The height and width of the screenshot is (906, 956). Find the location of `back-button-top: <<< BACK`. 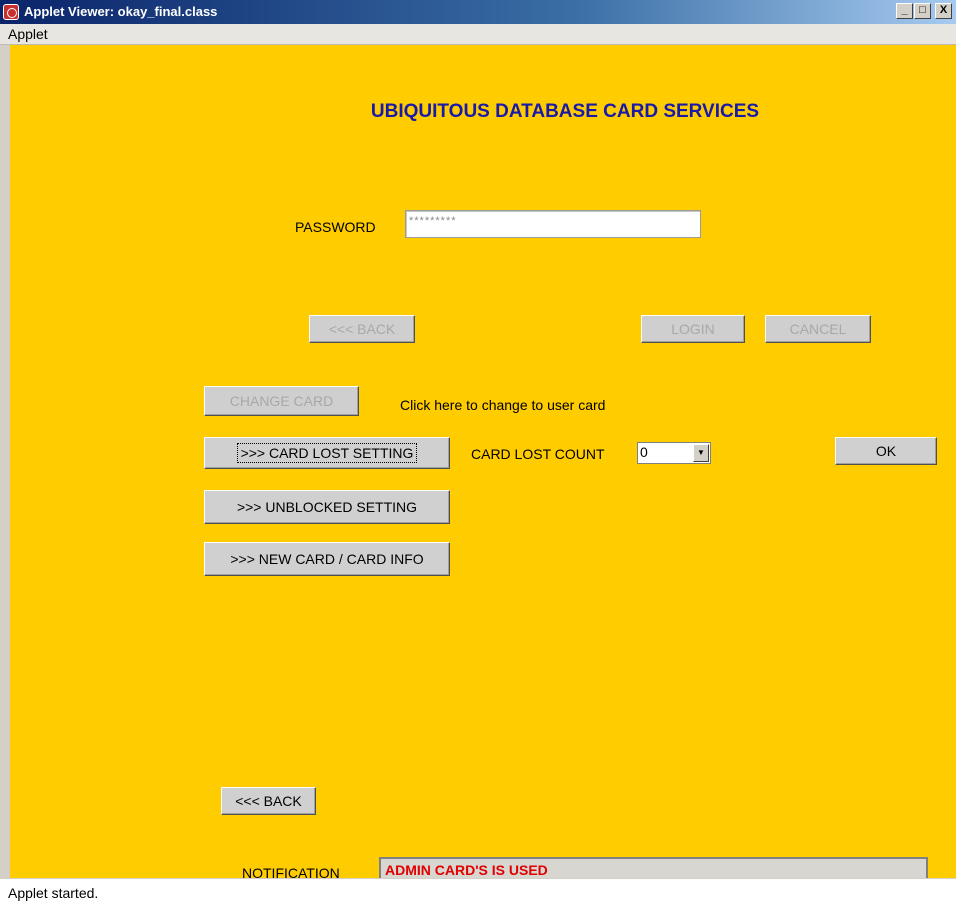

back-button-top: <<< BACK is located at coordinates (362, 329).